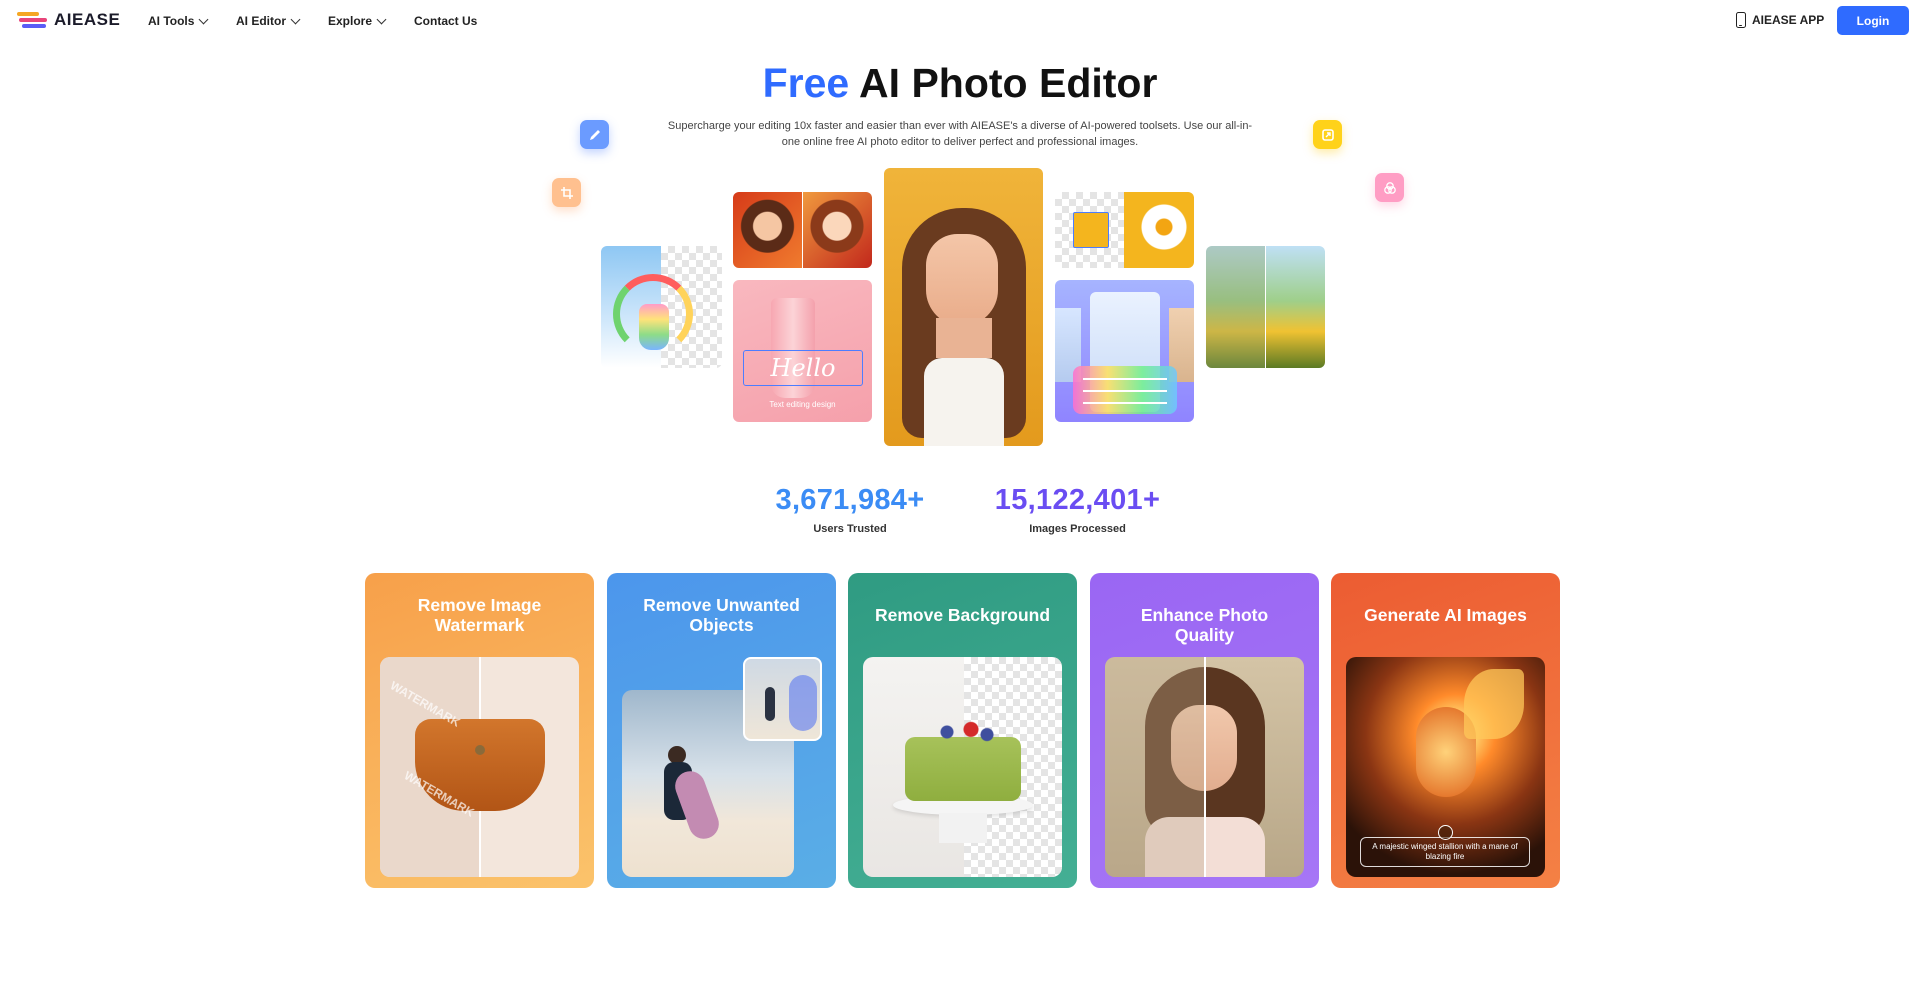 The height and width of the screenshot is (982, 1920). What do you see at coordinates (850, 529) in the screenshot?
I see `stat-label: Users Trusted` at bounding box center [850, 529].